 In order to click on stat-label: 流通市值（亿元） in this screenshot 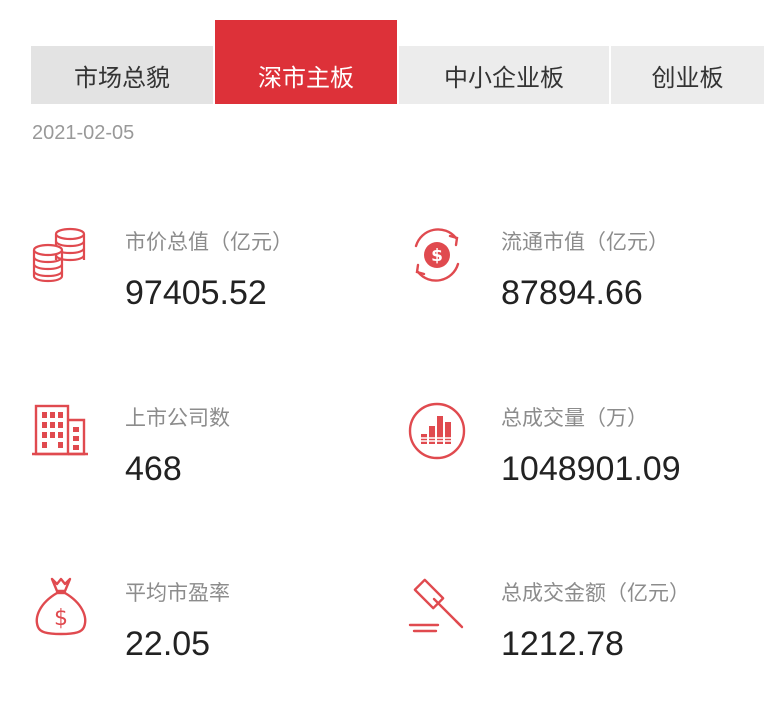, I will do `click(585, 242)`.